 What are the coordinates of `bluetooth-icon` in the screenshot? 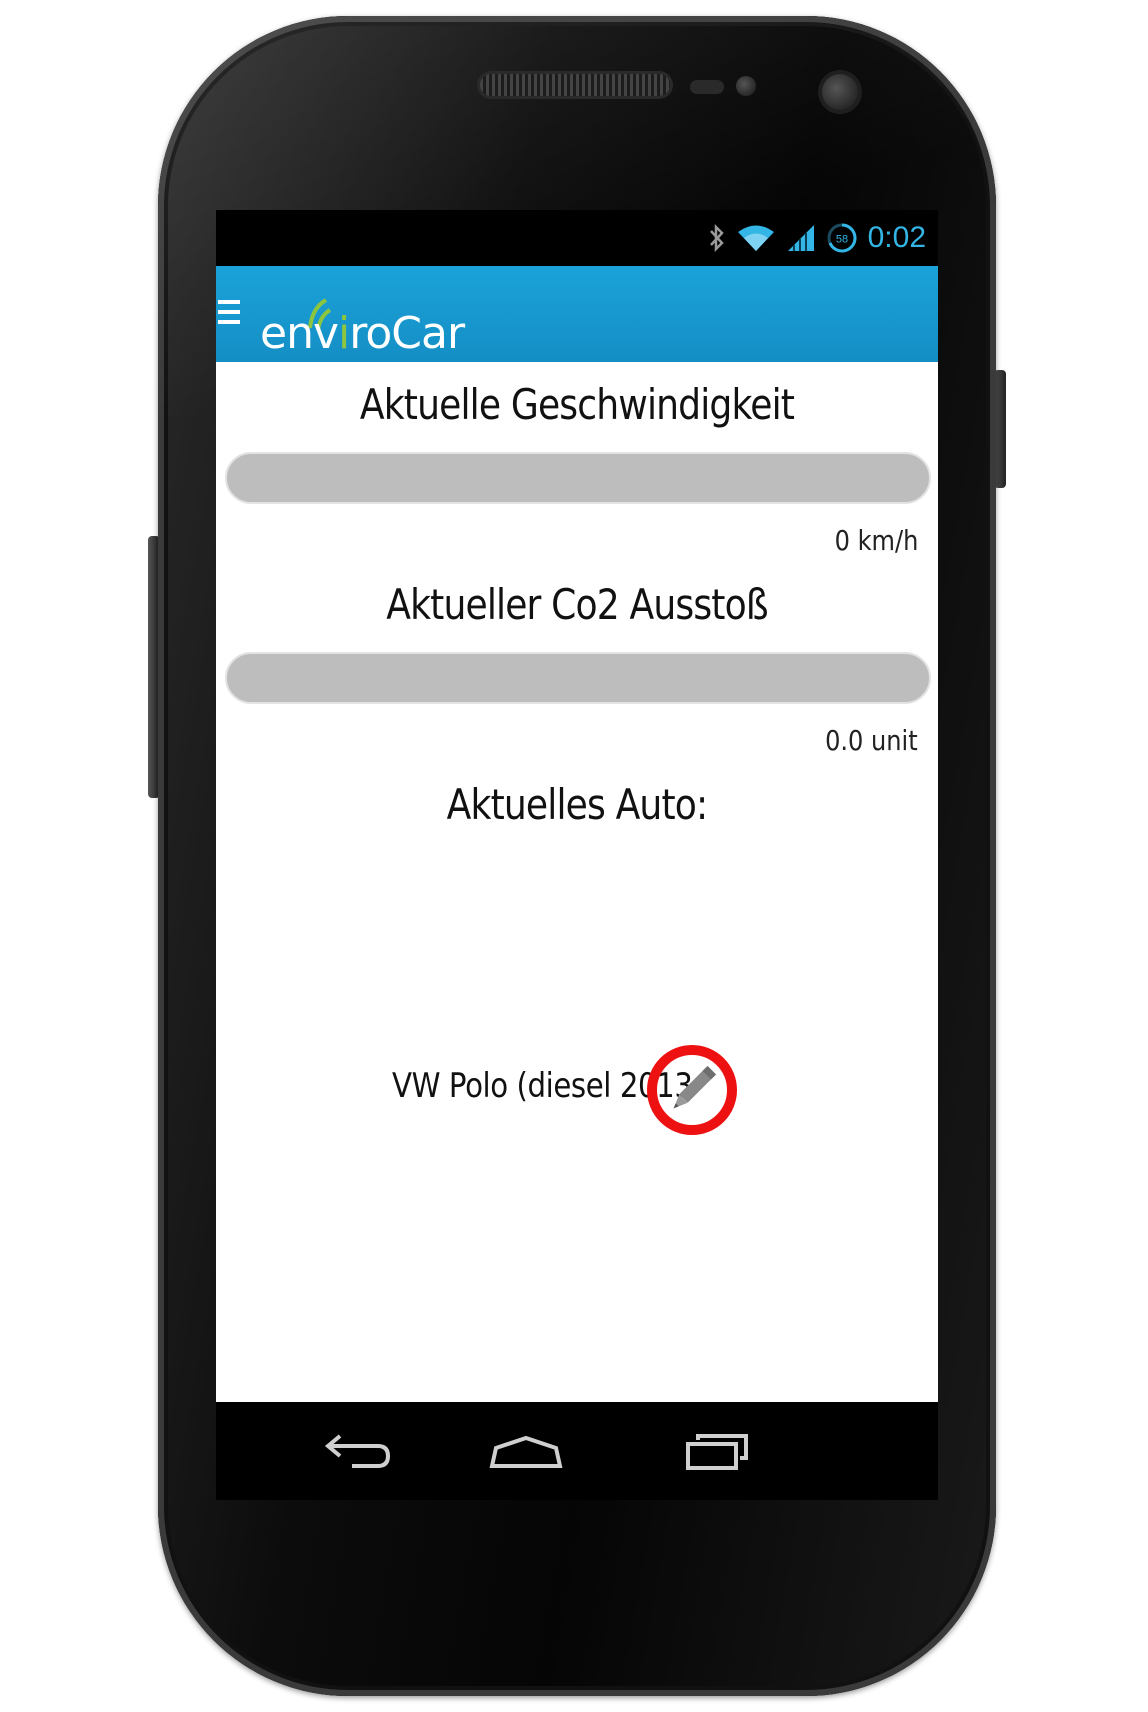 It's located at (716, 238).